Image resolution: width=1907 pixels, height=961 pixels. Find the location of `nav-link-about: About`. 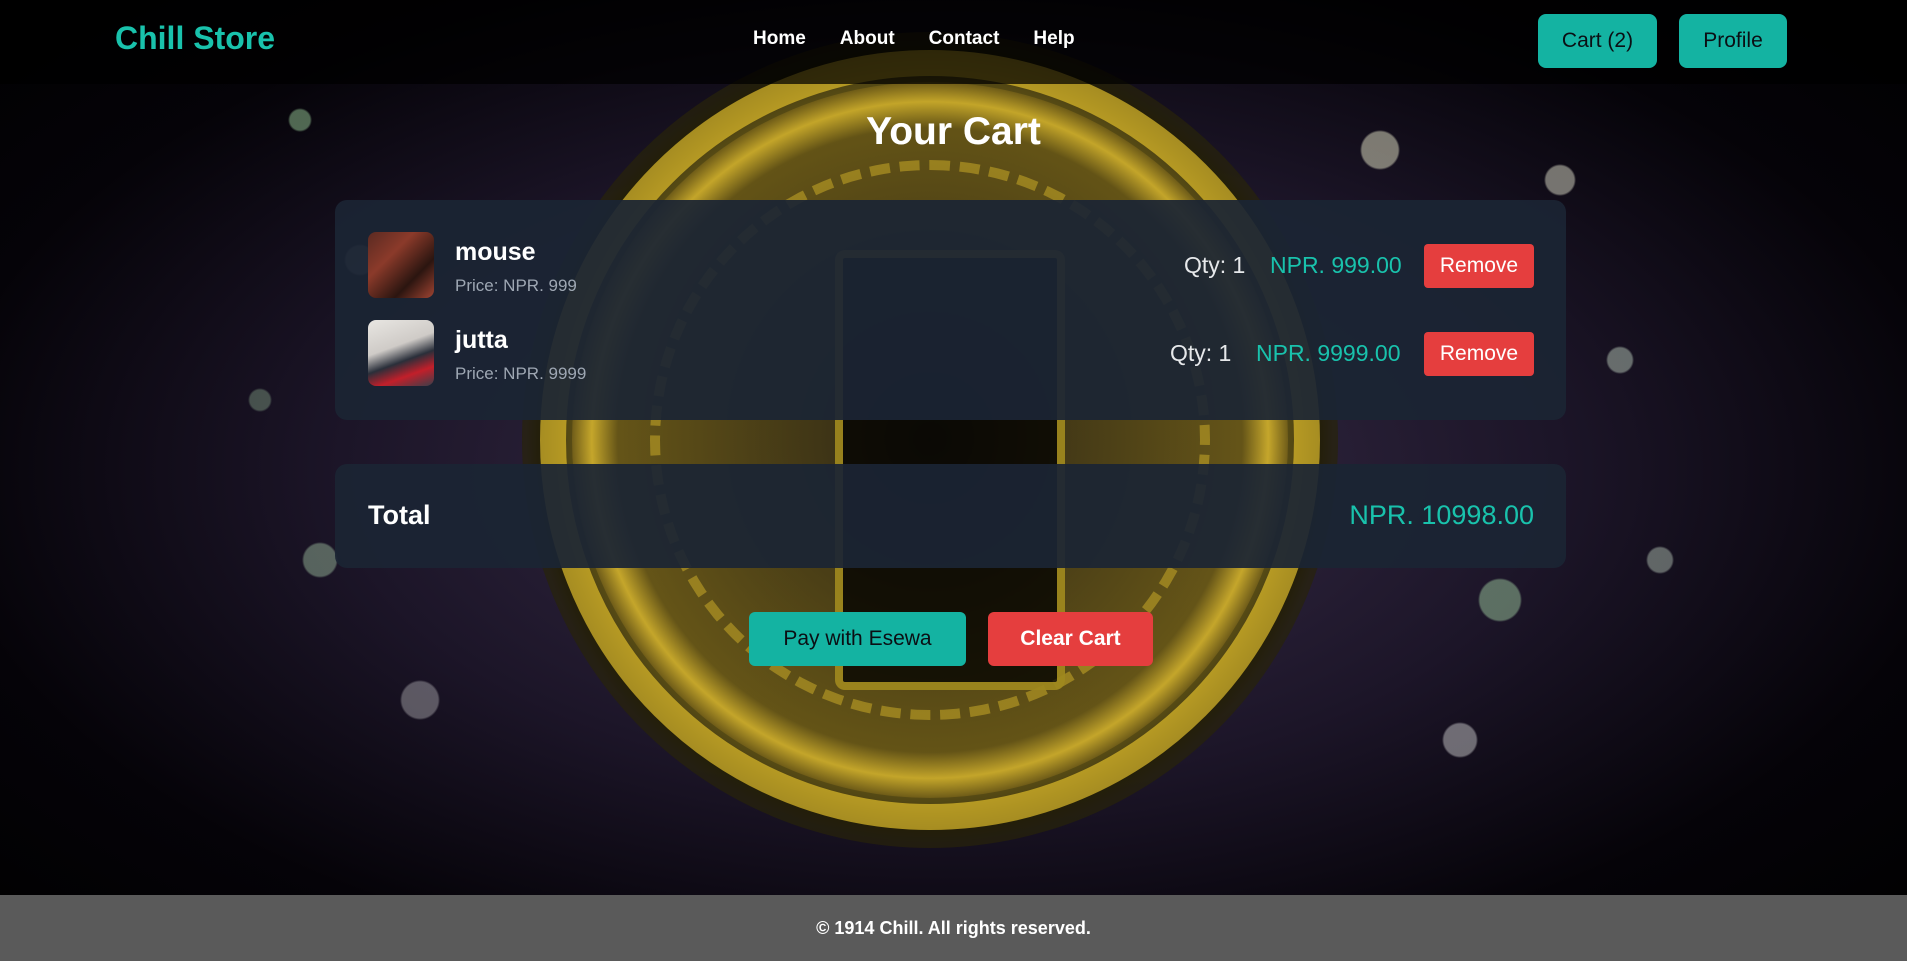

nav-link-about: About is located at coordinates (867, 39).